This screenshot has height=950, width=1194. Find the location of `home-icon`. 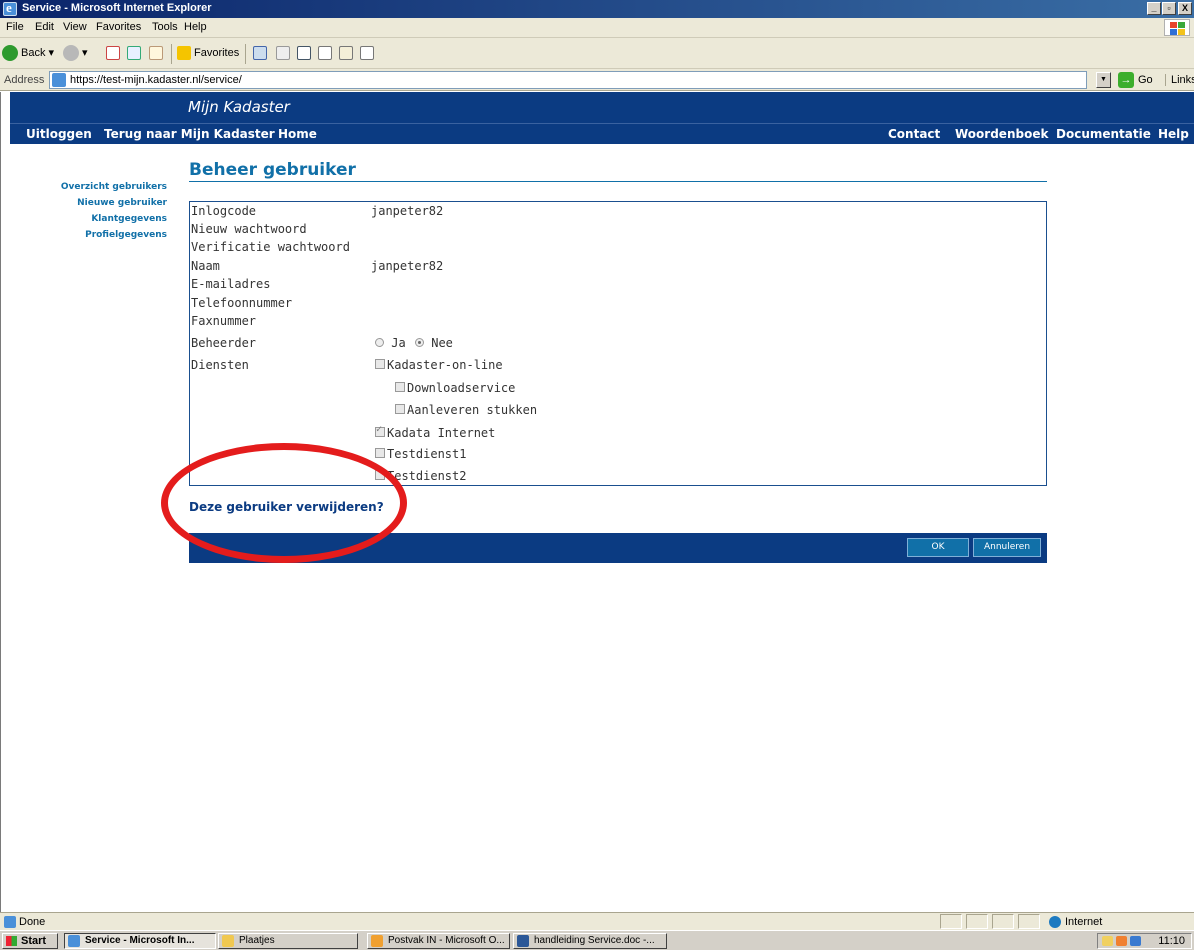

home-icon is located at coordinates (156, 53).